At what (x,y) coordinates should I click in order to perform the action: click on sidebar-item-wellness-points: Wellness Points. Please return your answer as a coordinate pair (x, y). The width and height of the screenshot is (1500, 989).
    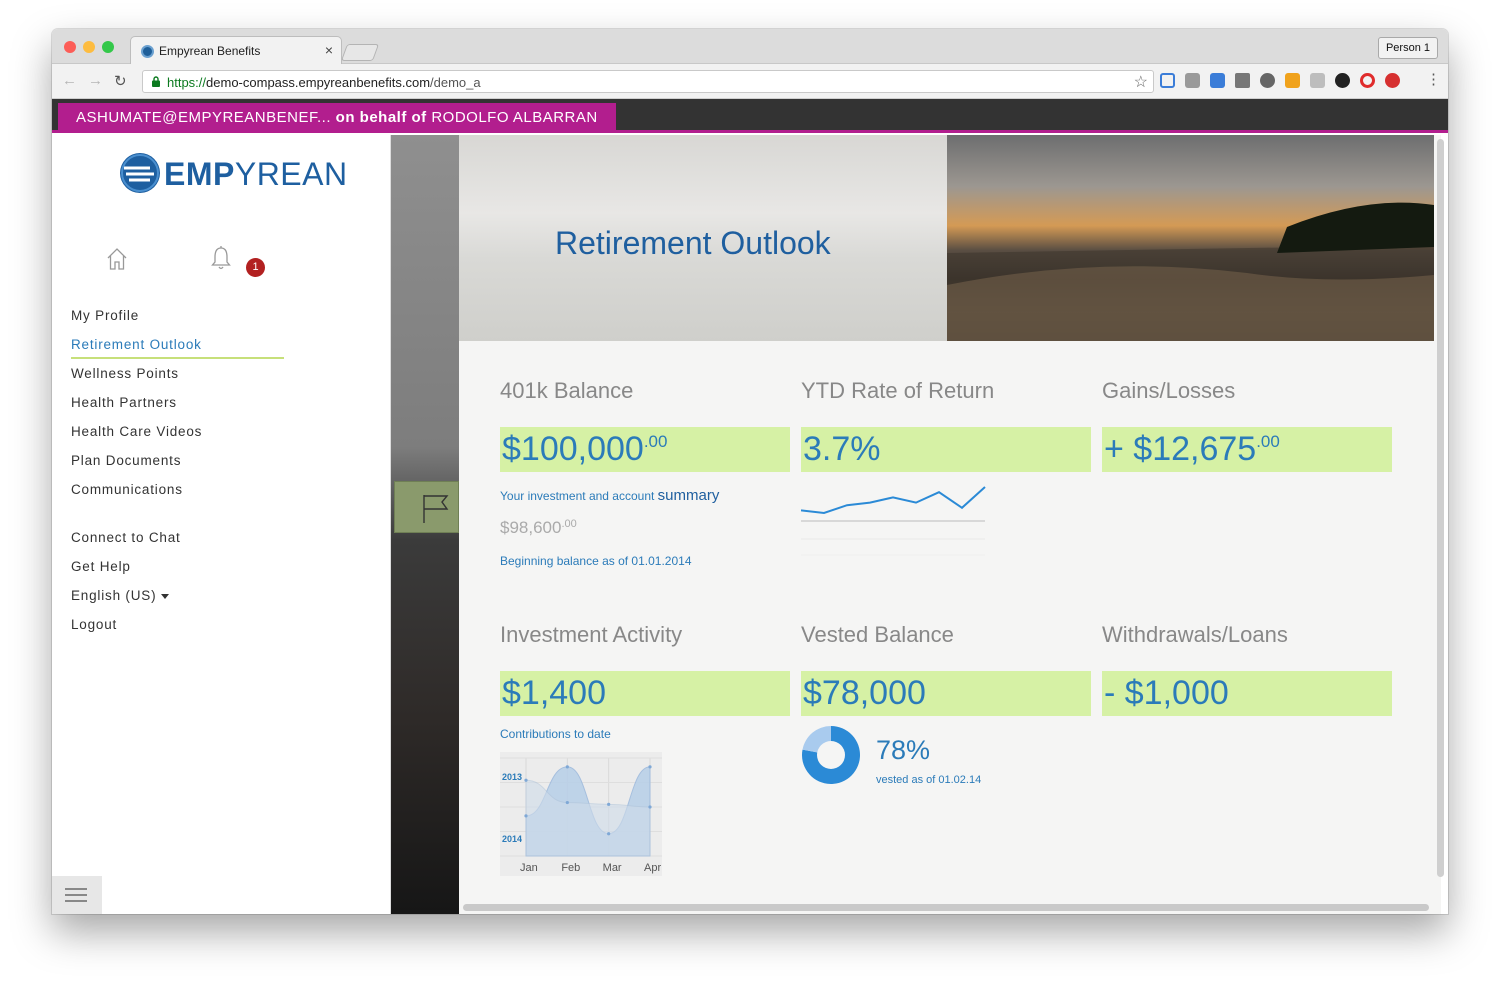
    Looking at the image, I should click on (191, 379).